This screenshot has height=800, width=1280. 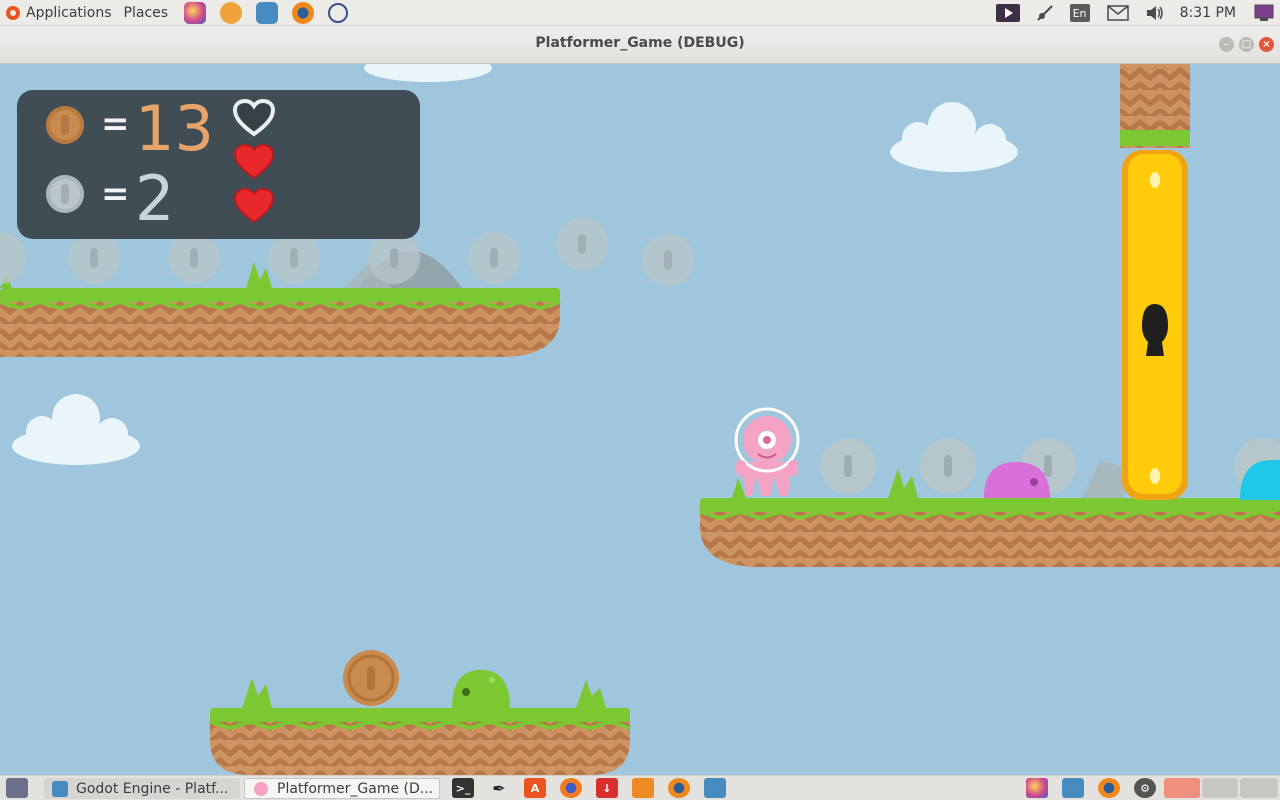 What do you see at coordinates (1155, 106) in the screenshot?
I see `pillar-top` at bounding box center [1155, 106].